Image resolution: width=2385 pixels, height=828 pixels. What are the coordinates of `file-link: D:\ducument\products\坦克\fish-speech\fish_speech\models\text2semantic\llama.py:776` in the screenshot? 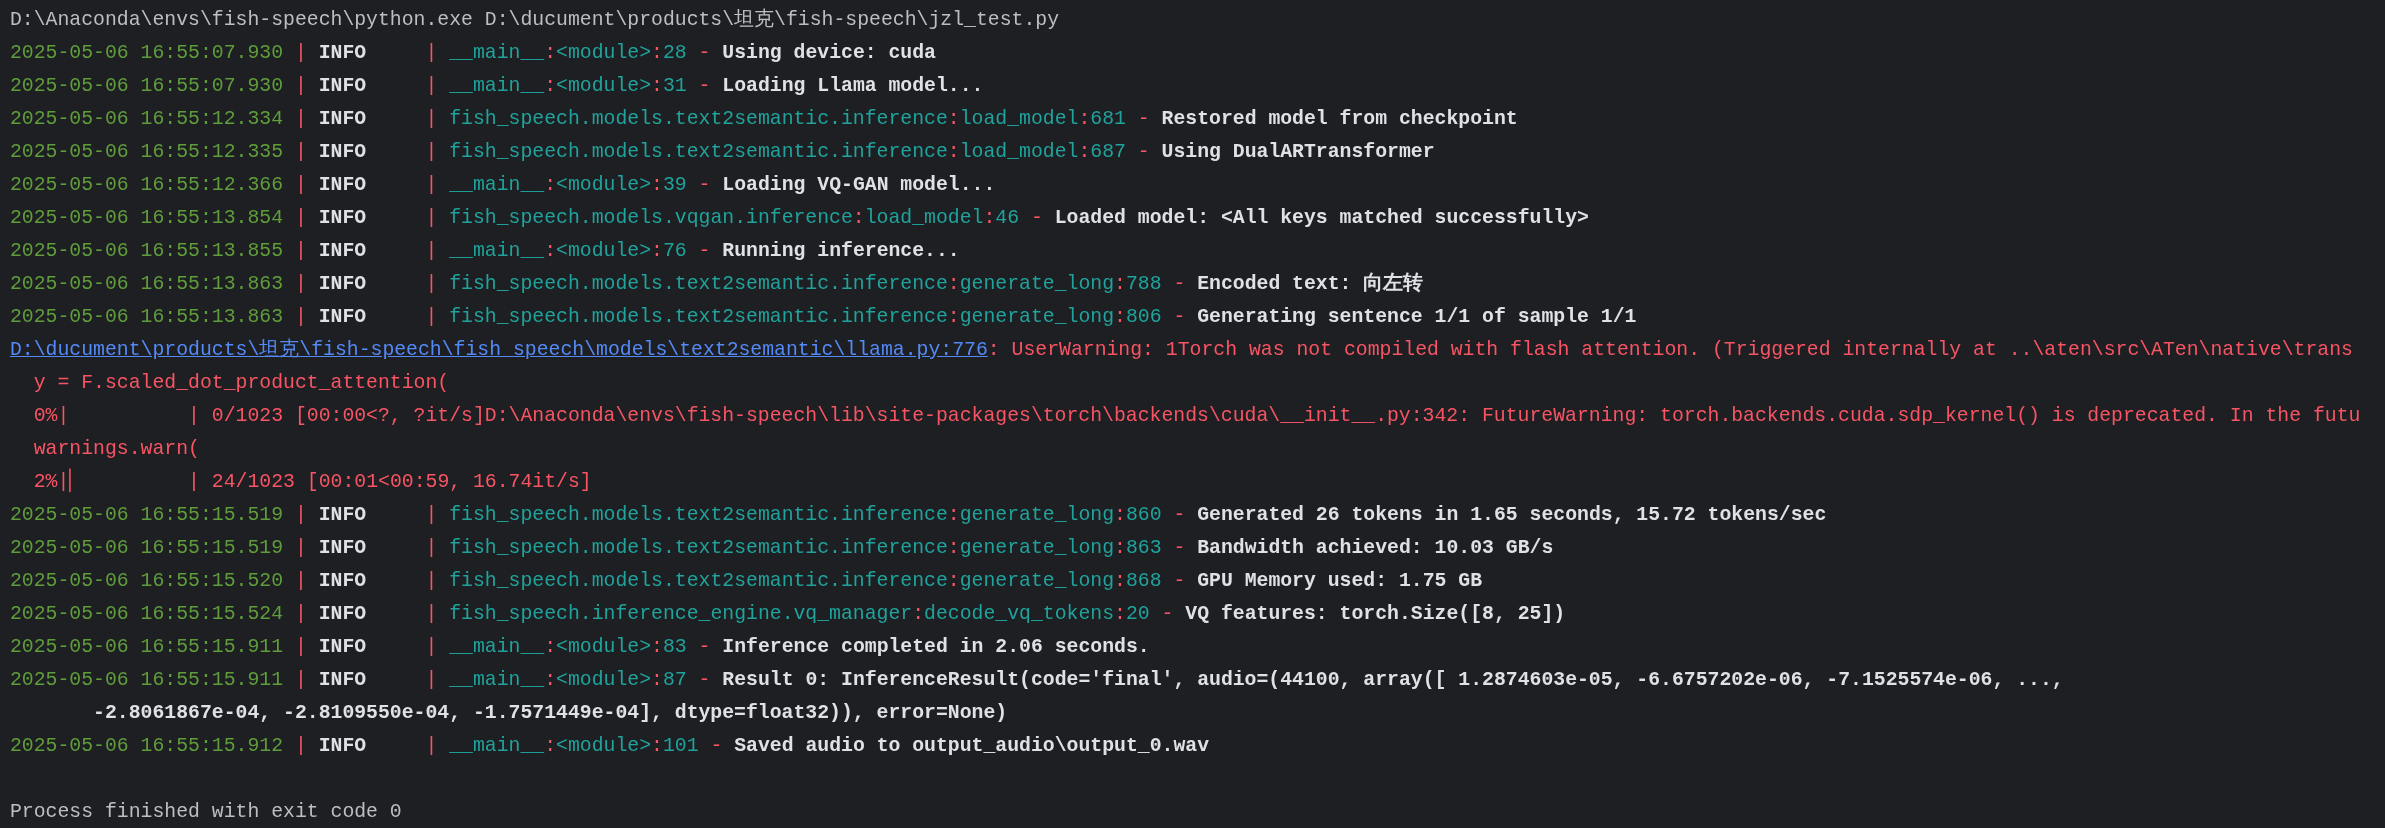 It's located at (499, 350).